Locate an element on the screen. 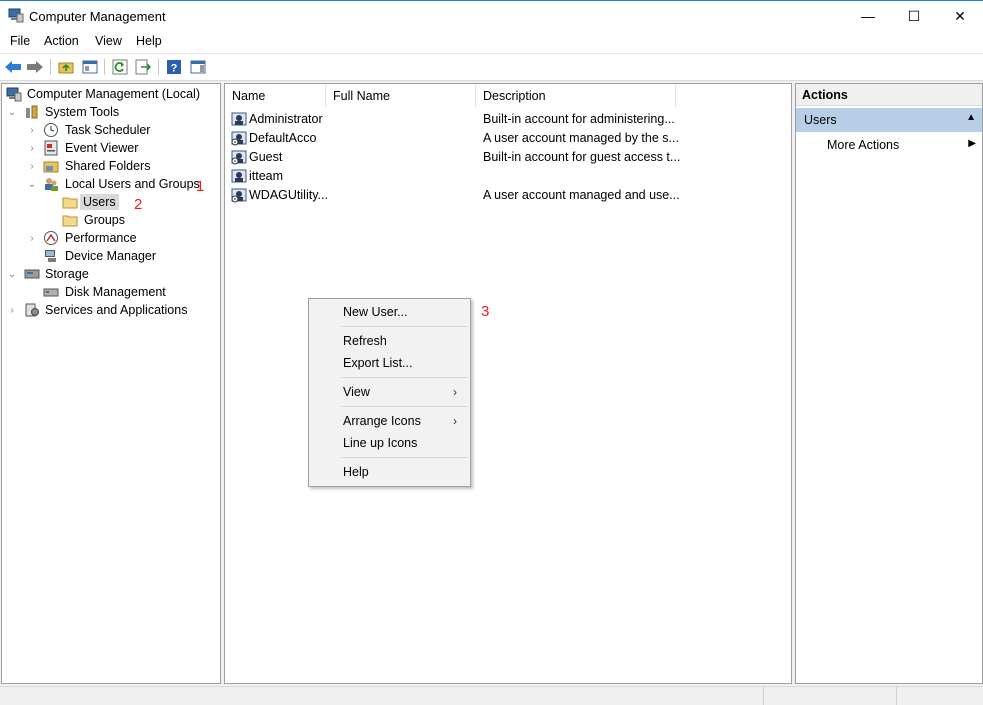  annotation-3: 3 is located at coordinates (485, 311).